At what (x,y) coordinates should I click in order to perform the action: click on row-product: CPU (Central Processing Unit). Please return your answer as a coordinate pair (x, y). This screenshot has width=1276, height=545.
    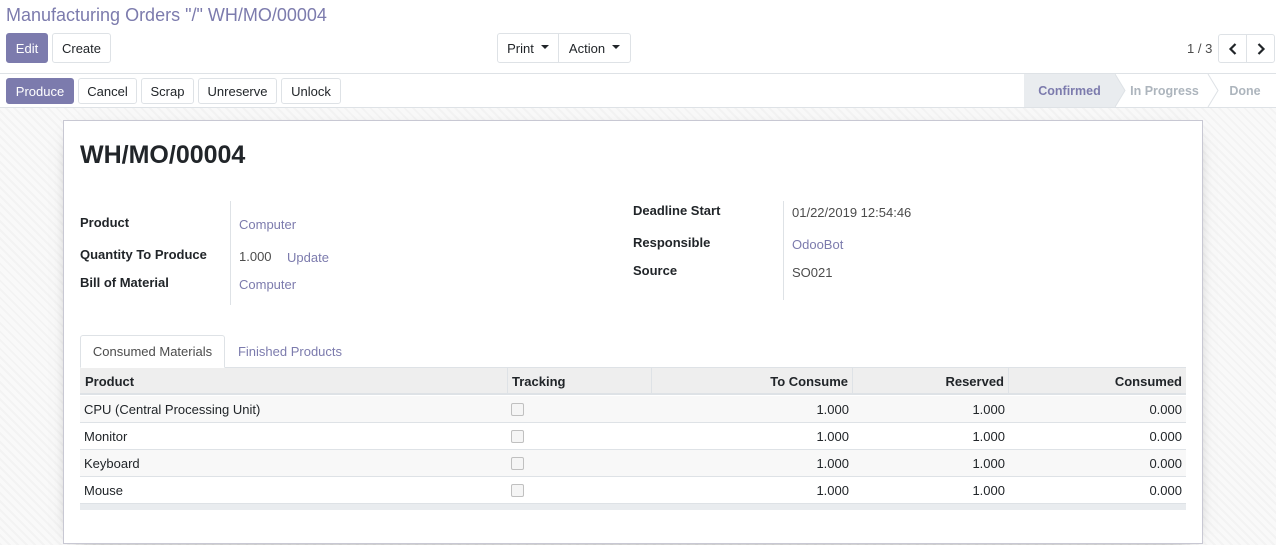
    Looking at the image, I should click on (172, 409).